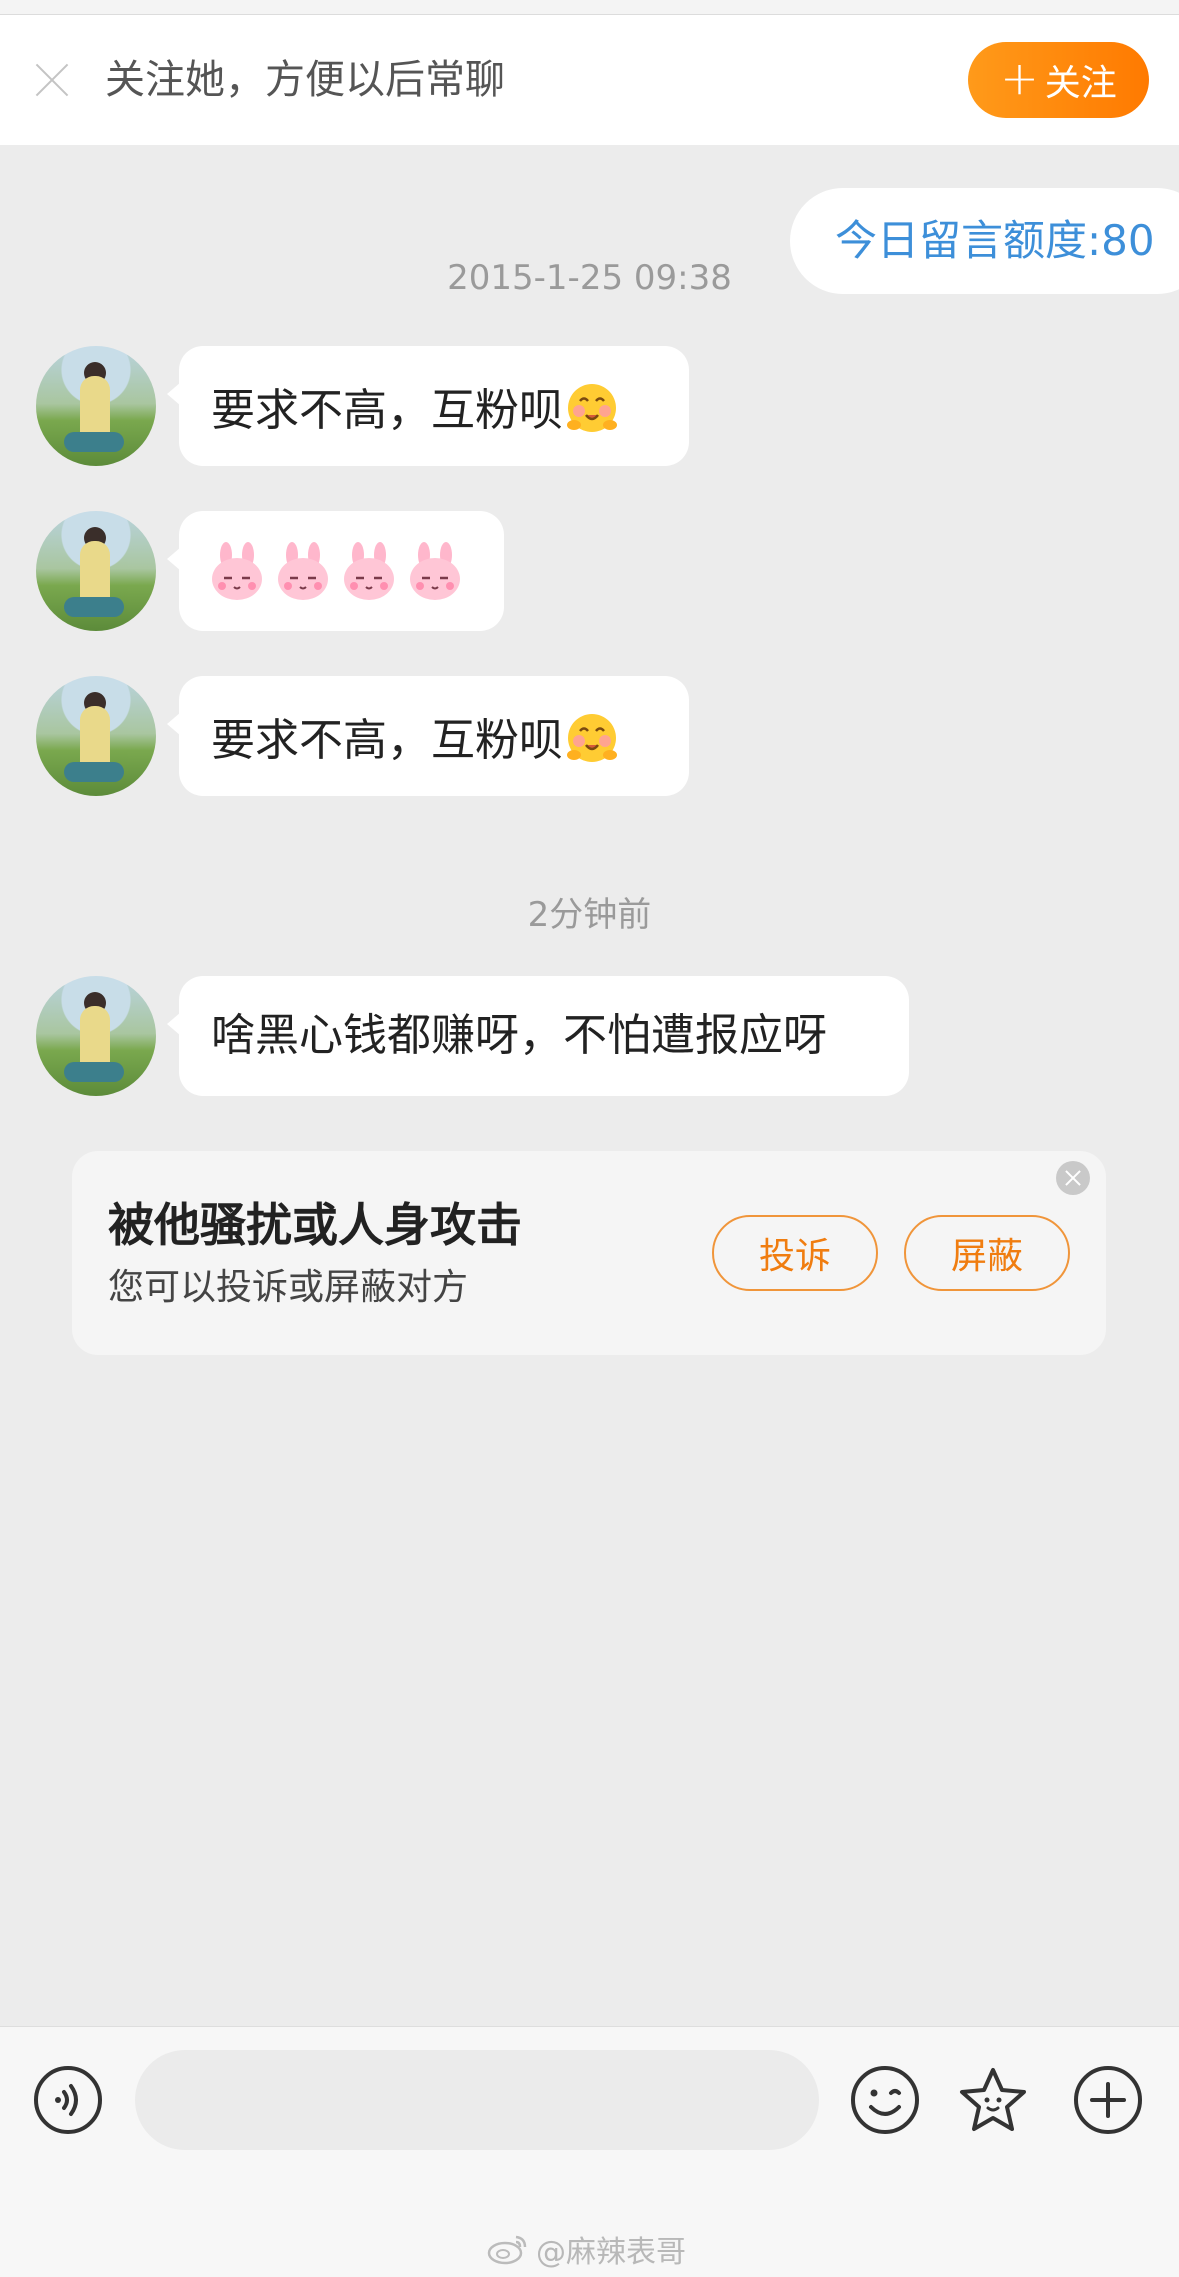  What do you see at coordinates (477, 2100) in the screenshot?
I see `message-input` at bounding box center [477, 2100].